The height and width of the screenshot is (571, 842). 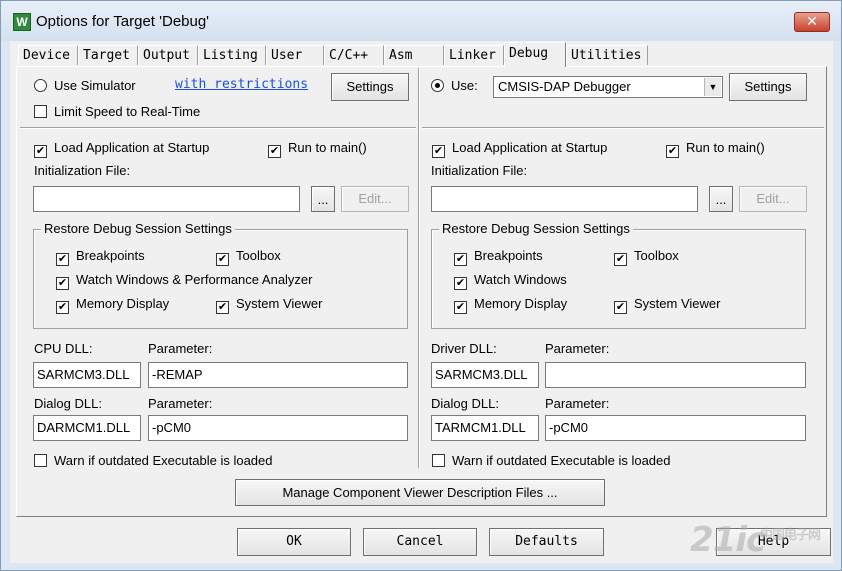 What do you see at coordinates (248, 257) in the screenshot?
I see `left-toolbox-checkbox: ✔ Toolbox` at bounding box center [248, 257].